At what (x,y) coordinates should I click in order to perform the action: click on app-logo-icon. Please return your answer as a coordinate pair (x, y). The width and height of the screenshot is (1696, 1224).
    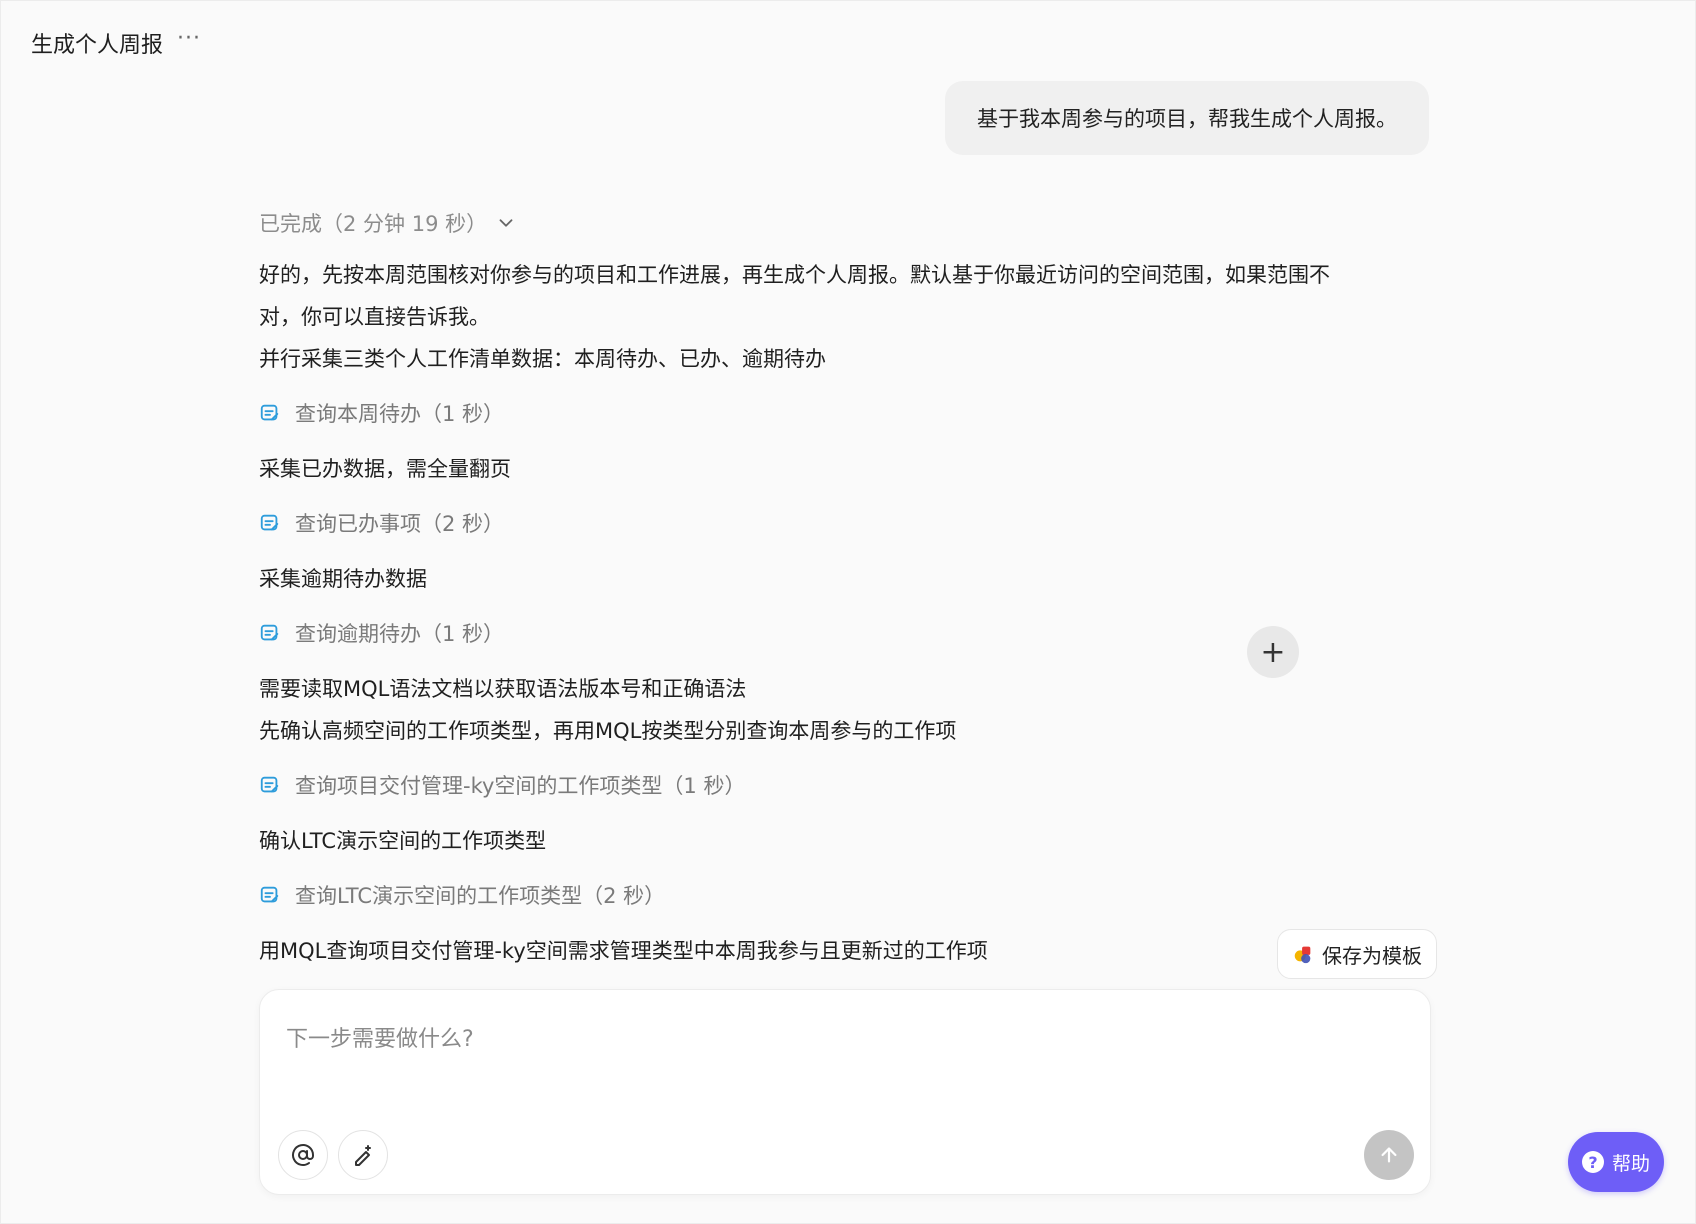
    Looking at the image, I should click on (1302, 955).